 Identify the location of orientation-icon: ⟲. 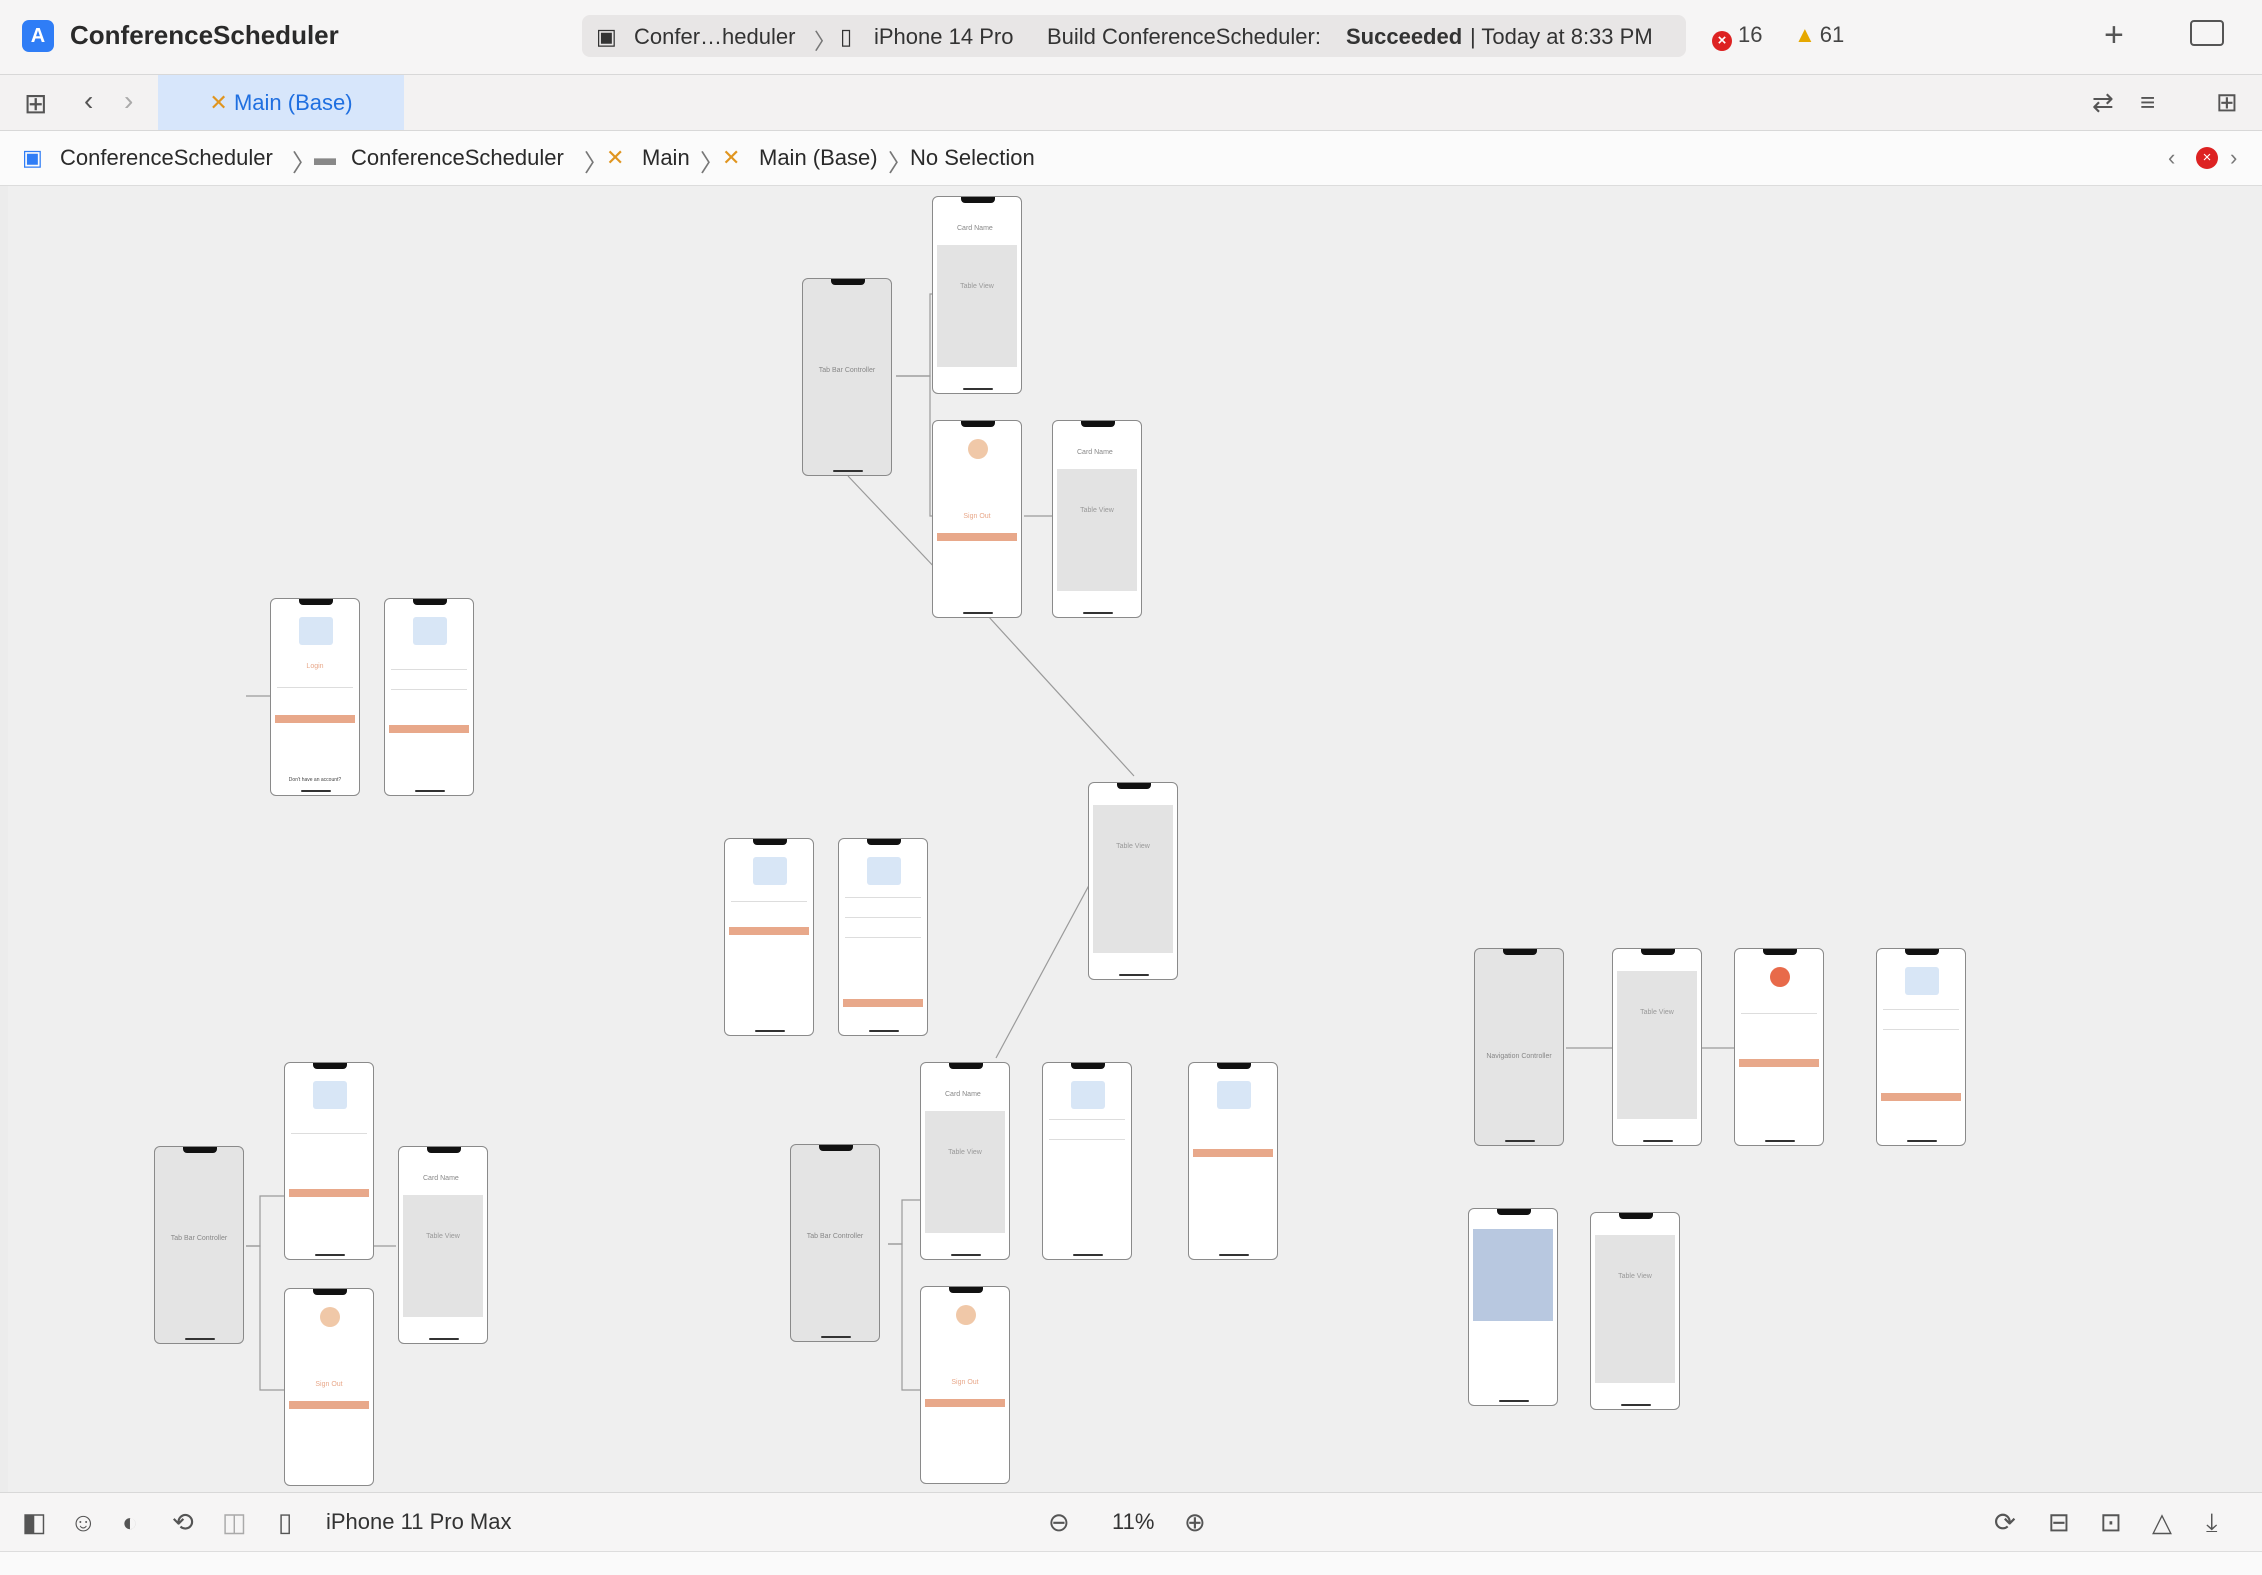
(183, 1522).